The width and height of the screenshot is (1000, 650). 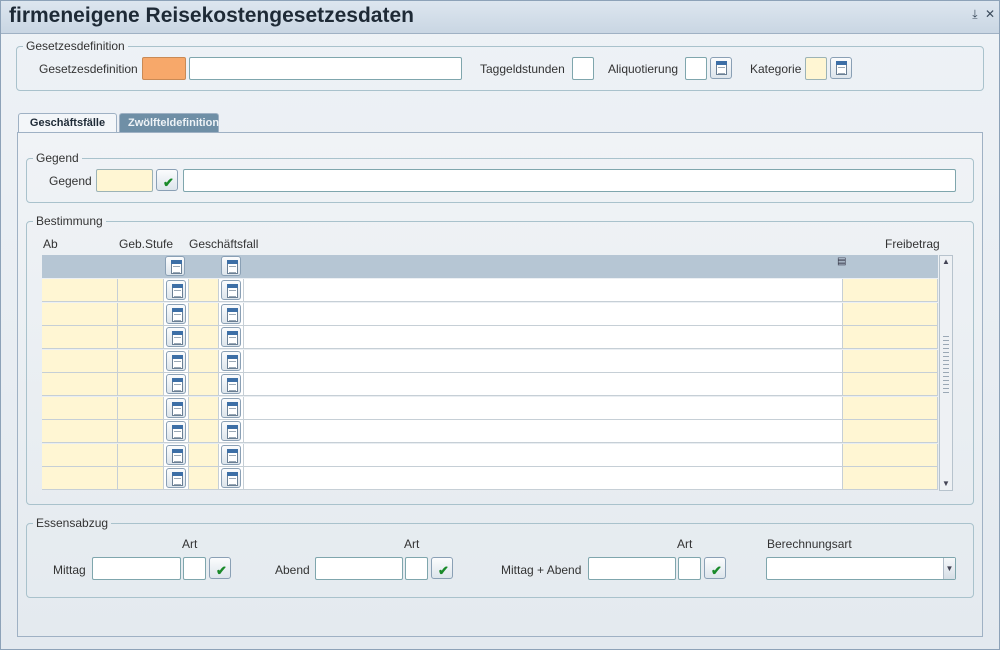 I want to click on gesetzesdefinition-code-input, so click(x=164, y=68).